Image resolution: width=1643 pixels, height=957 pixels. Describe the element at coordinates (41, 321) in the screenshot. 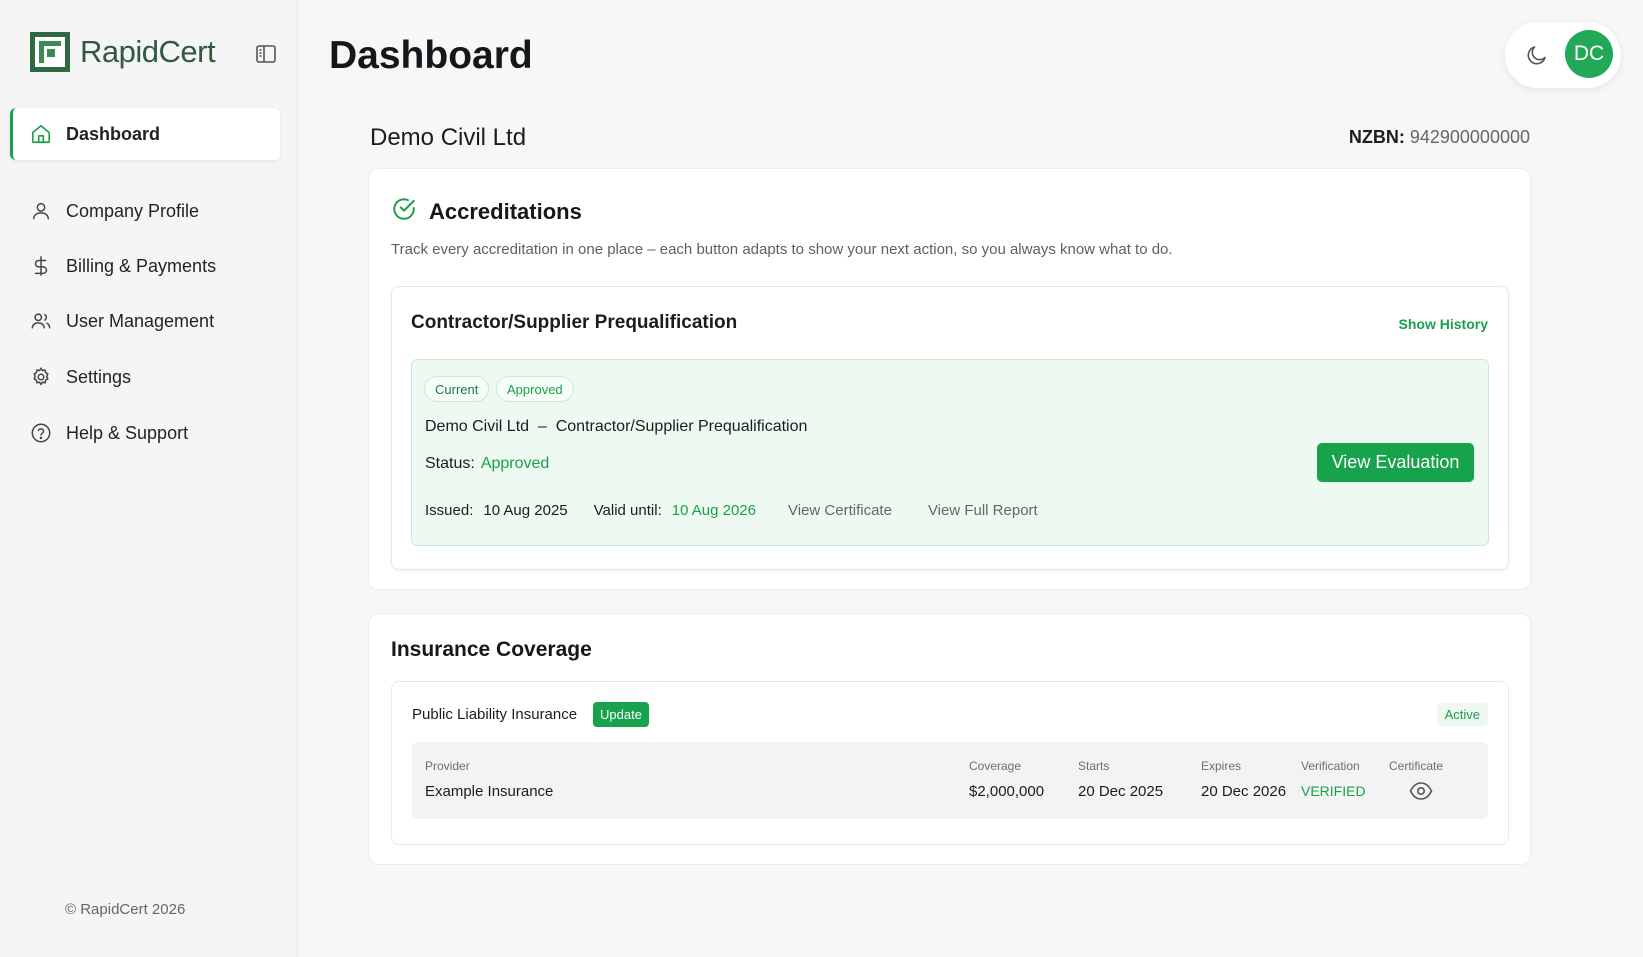

I see `users-icon` at that location.